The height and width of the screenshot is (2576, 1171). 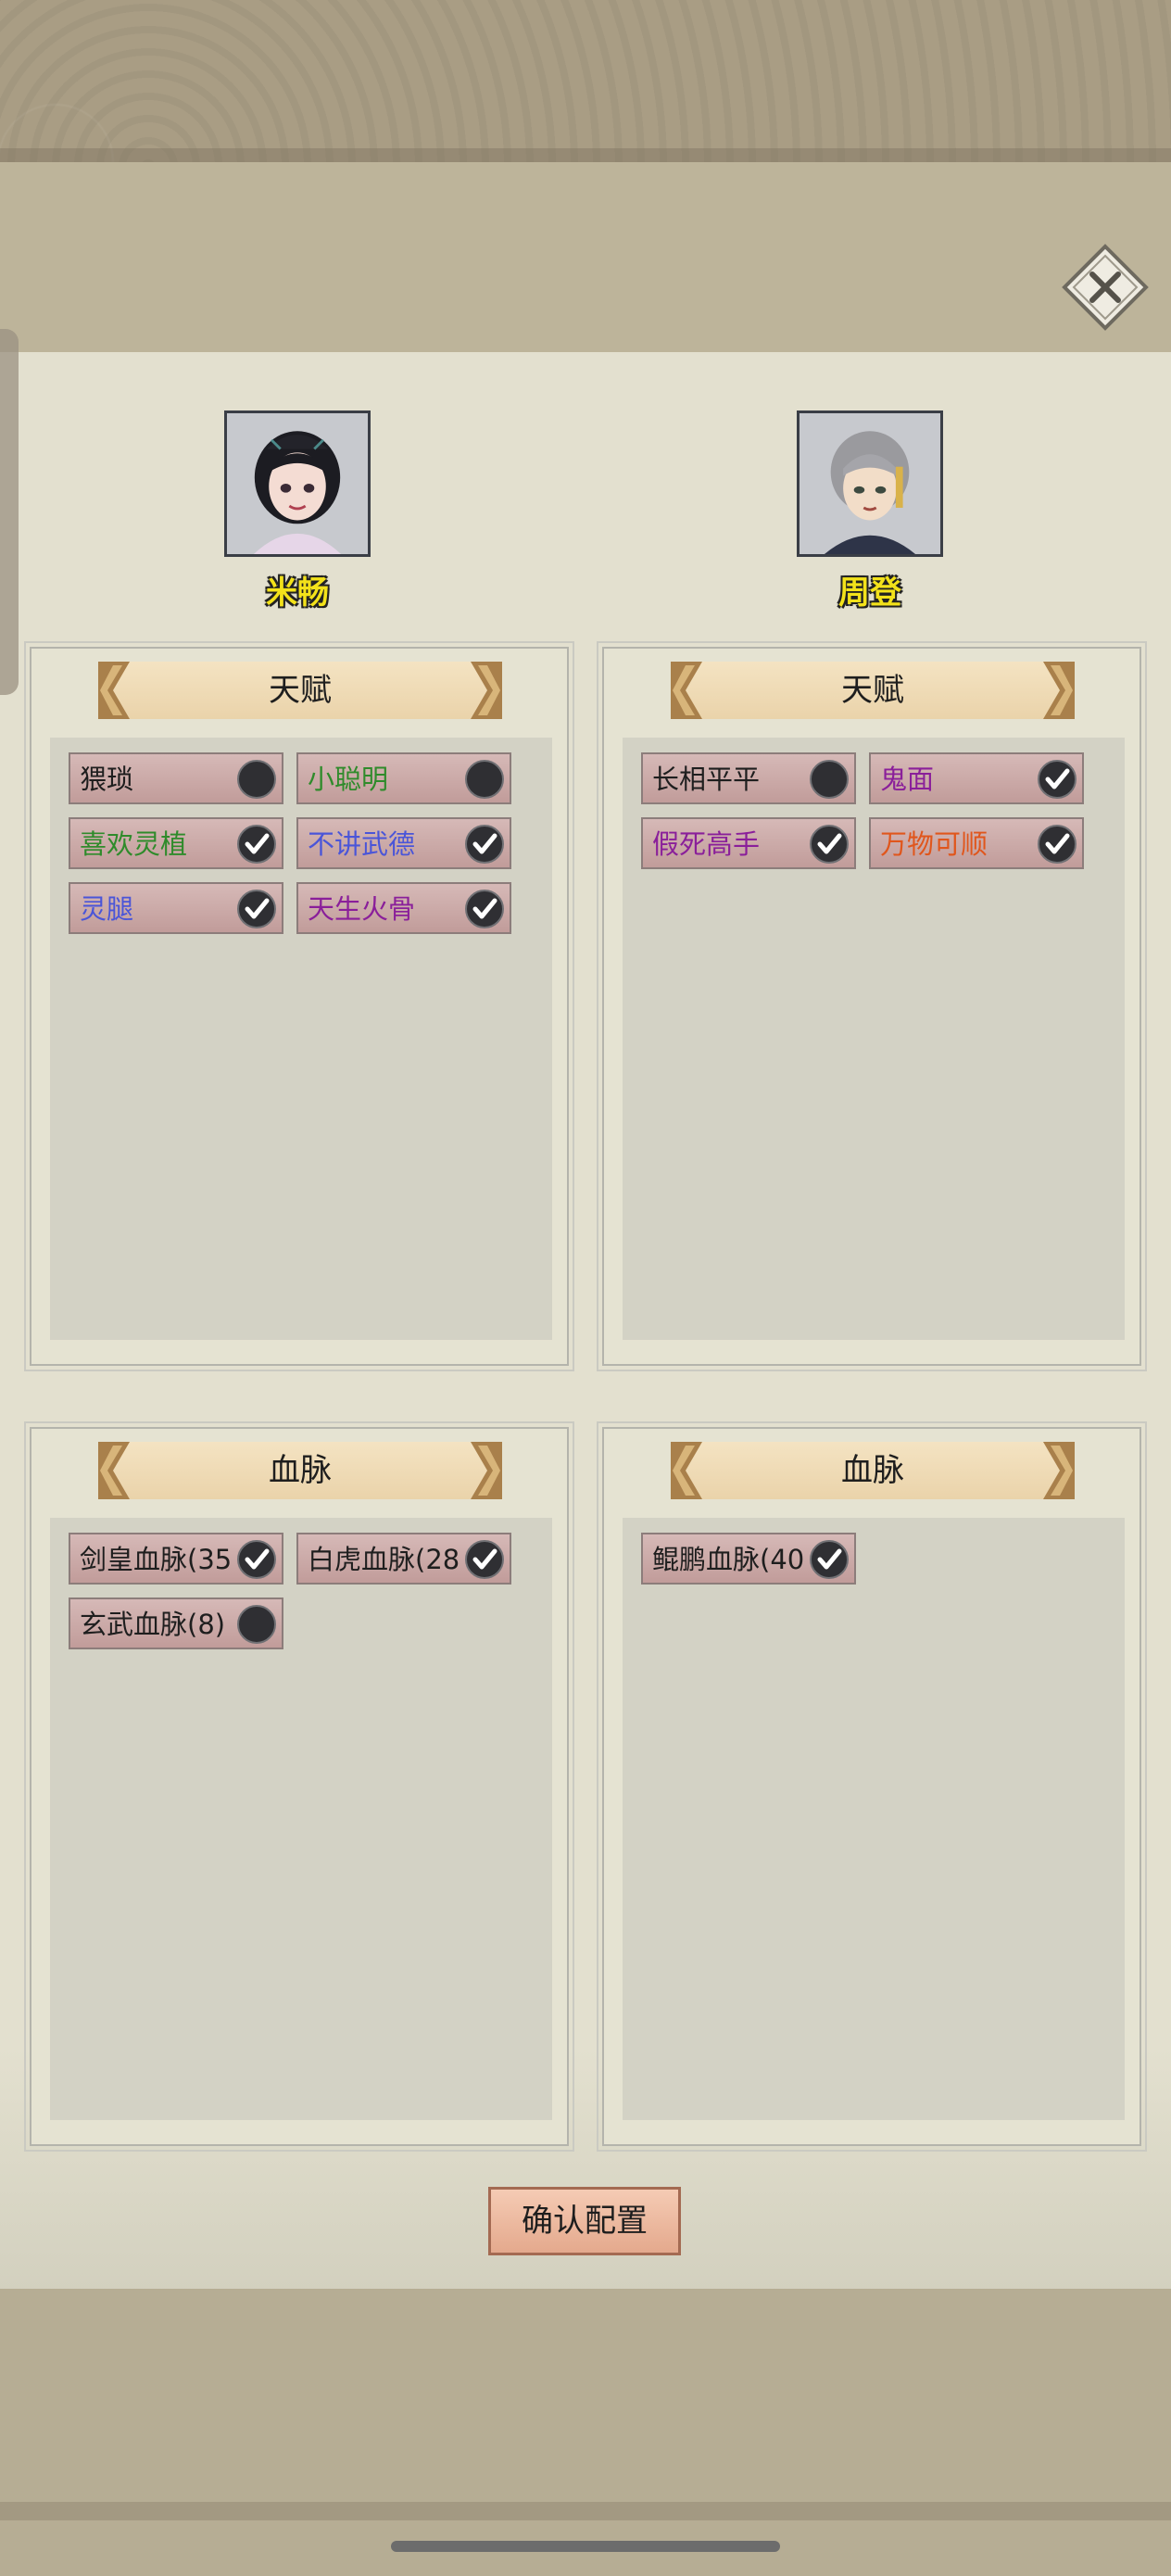 I want to click on trait-chip: 喜欢灵植, so click(x=176, y=843).